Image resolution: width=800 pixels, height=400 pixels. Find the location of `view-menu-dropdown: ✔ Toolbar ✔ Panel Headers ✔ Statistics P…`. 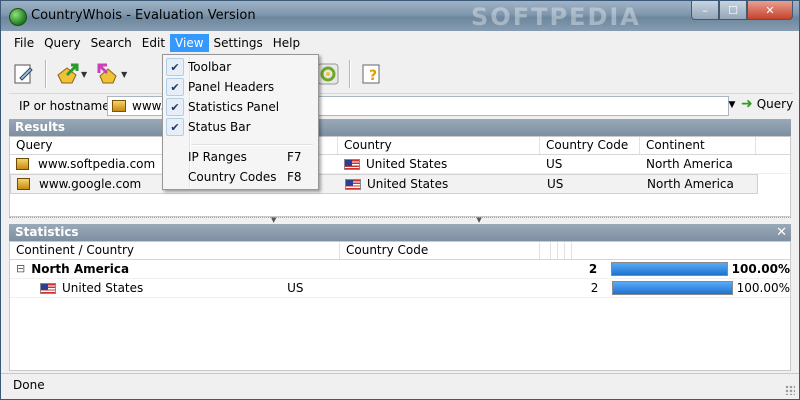

view-menu-dropdown: ✔ Toolbar ✔ Panel Headers ✔ Statistics P… is located at coordinates (240, 122).